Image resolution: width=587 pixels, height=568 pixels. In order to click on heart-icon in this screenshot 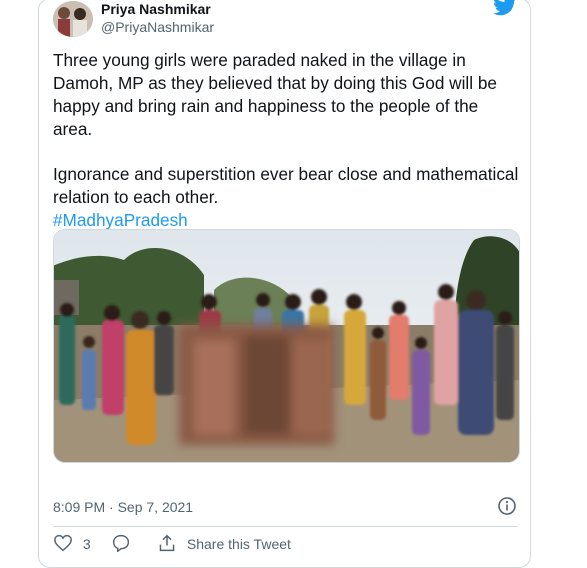, I will do `click(63, 543)`.